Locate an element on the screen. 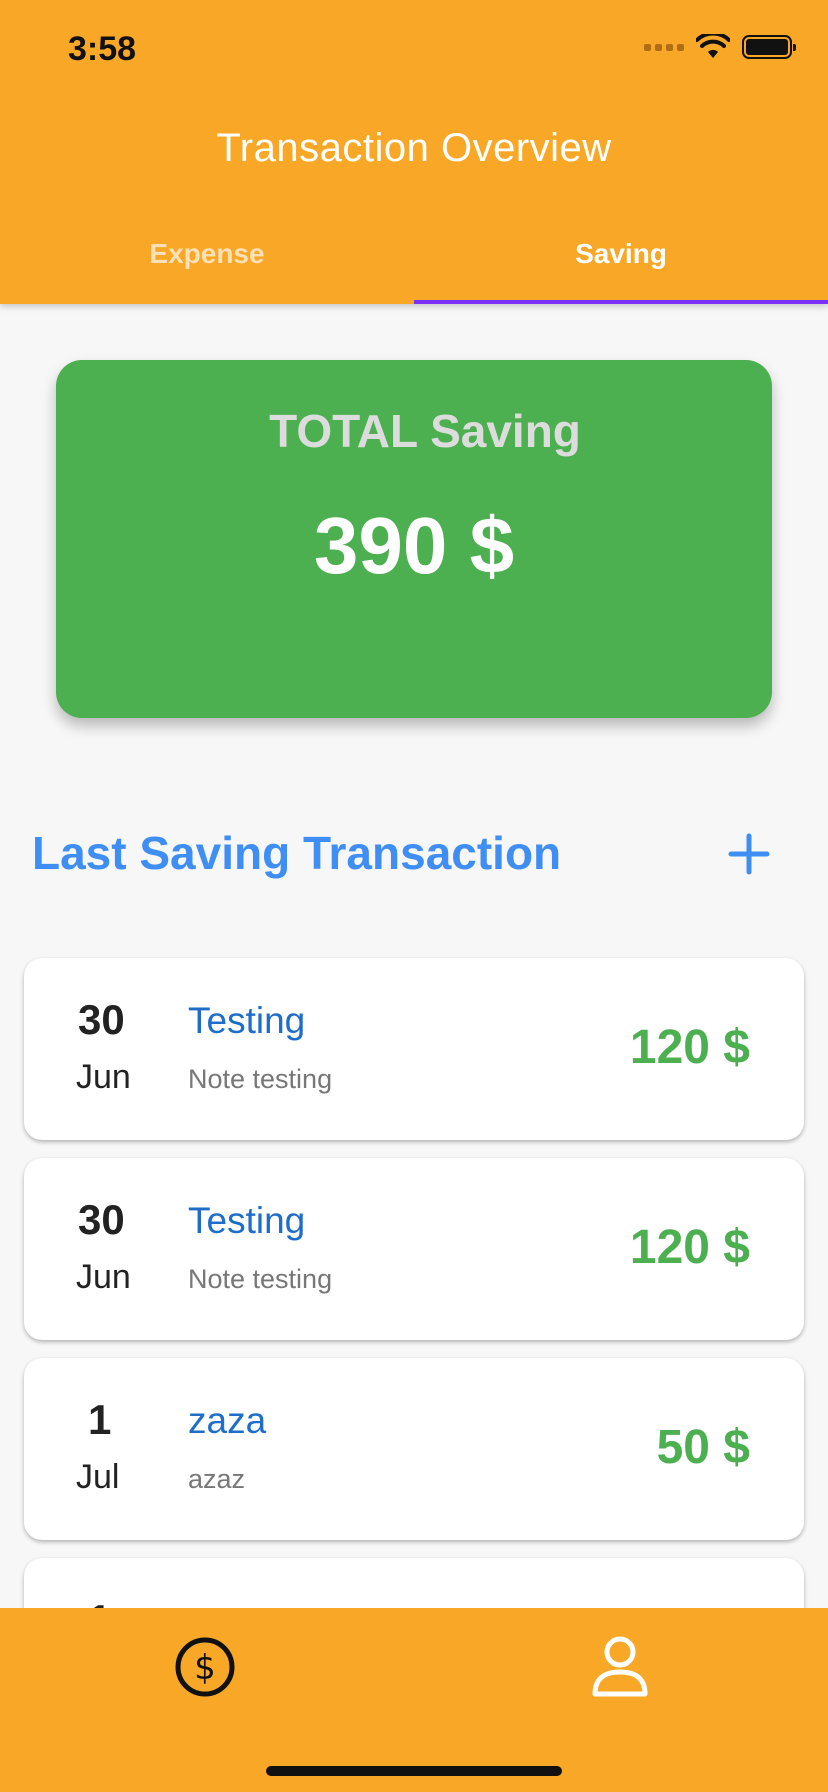  plus-icon is located at coordinates (749, 854).